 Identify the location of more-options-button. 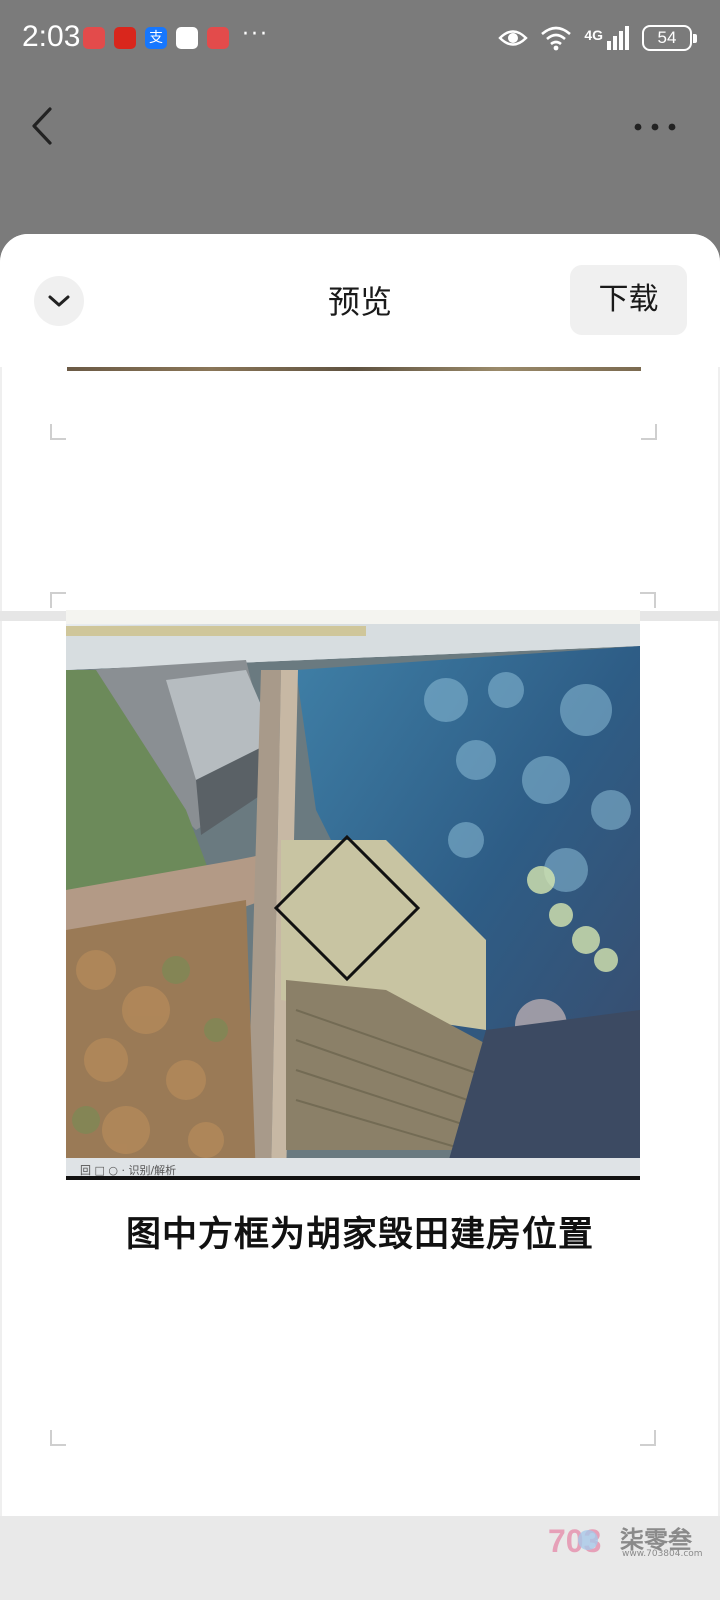
(655, 127).